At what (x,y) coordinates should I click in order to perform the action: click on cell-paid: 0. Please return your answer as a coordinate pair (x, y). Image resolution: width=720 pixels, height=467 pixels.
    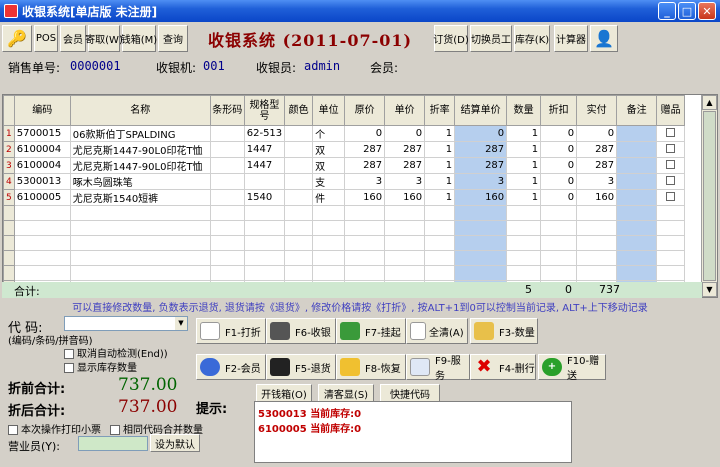
    Looking at the image, I should click on (597, 133).